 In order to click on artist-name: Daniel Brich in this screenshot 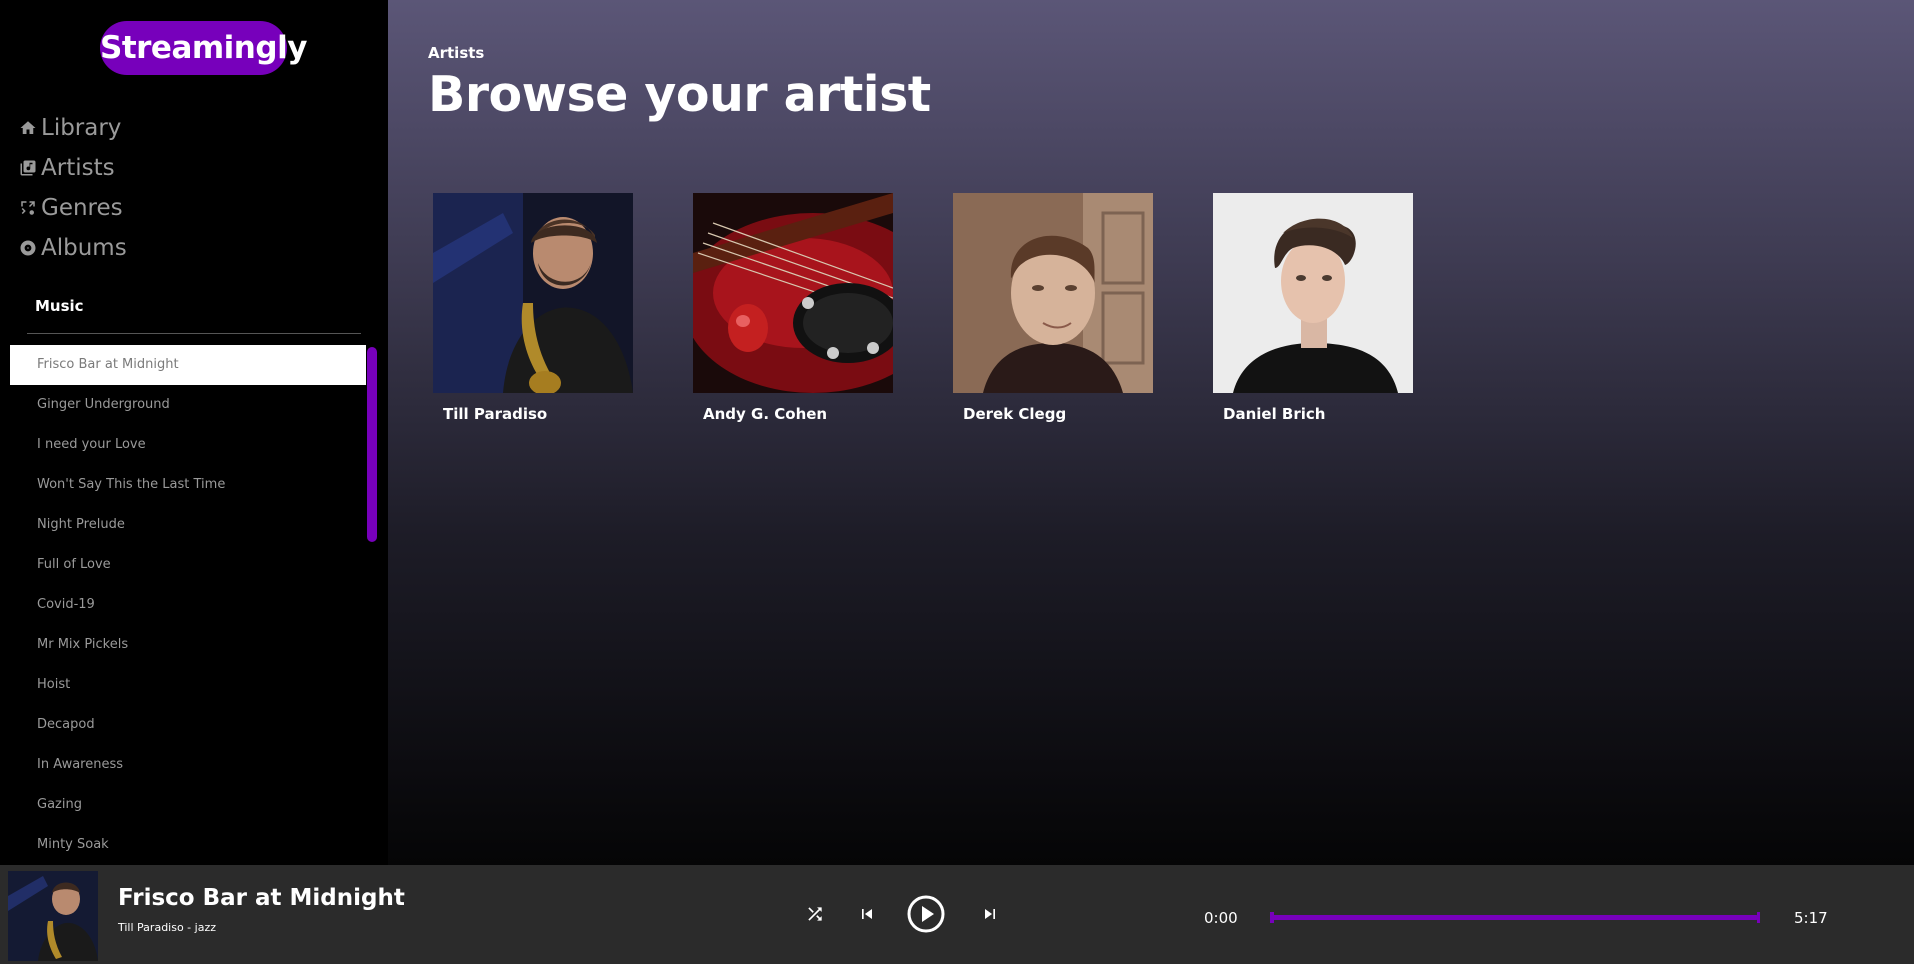, I will do `click(1274, 414)`.